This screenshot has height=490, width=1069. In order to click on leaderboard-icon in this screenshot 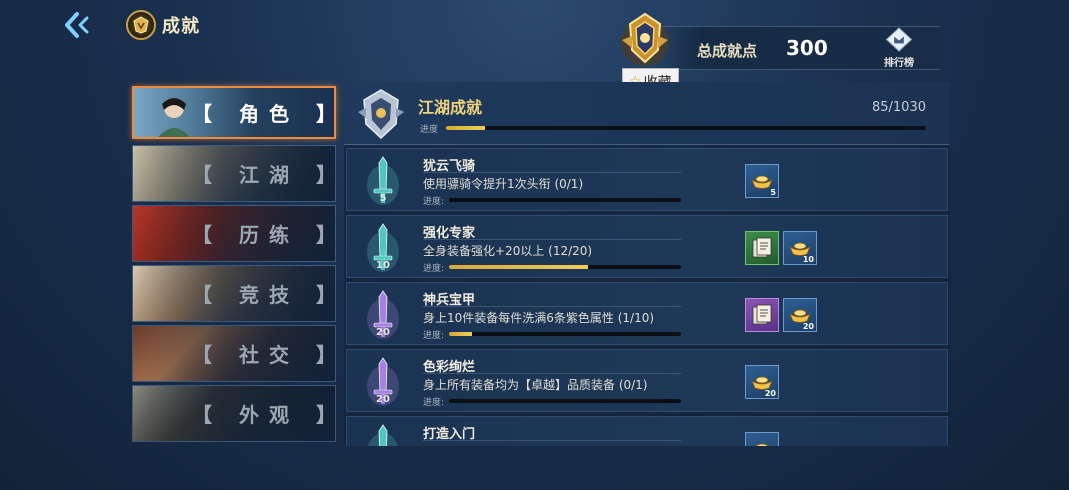, I will do `click(899, 39)`.